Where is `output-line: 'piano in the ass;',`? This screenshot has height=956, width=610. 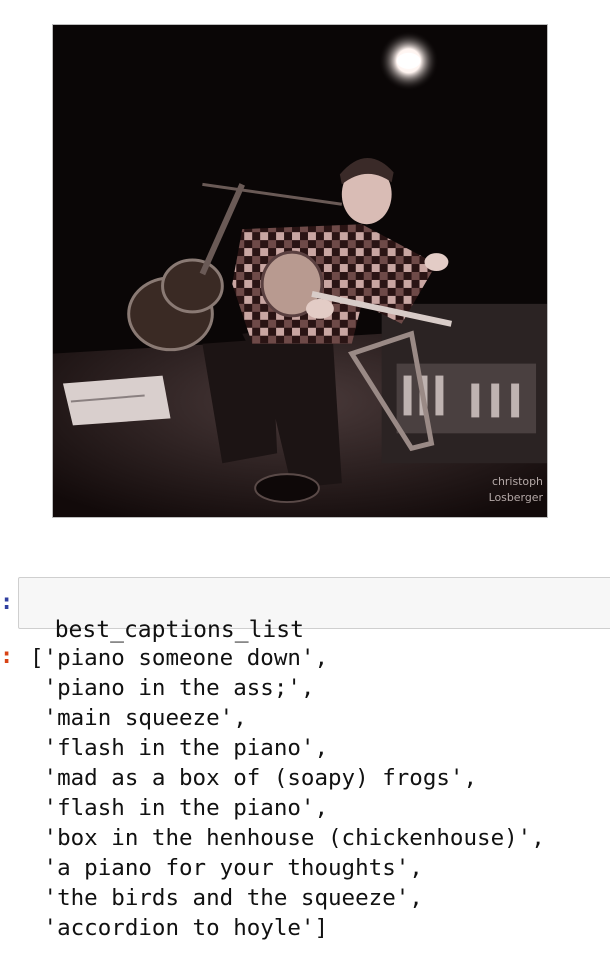 output-line: 'piano in the ass;', is located at coordinates (172, 688).